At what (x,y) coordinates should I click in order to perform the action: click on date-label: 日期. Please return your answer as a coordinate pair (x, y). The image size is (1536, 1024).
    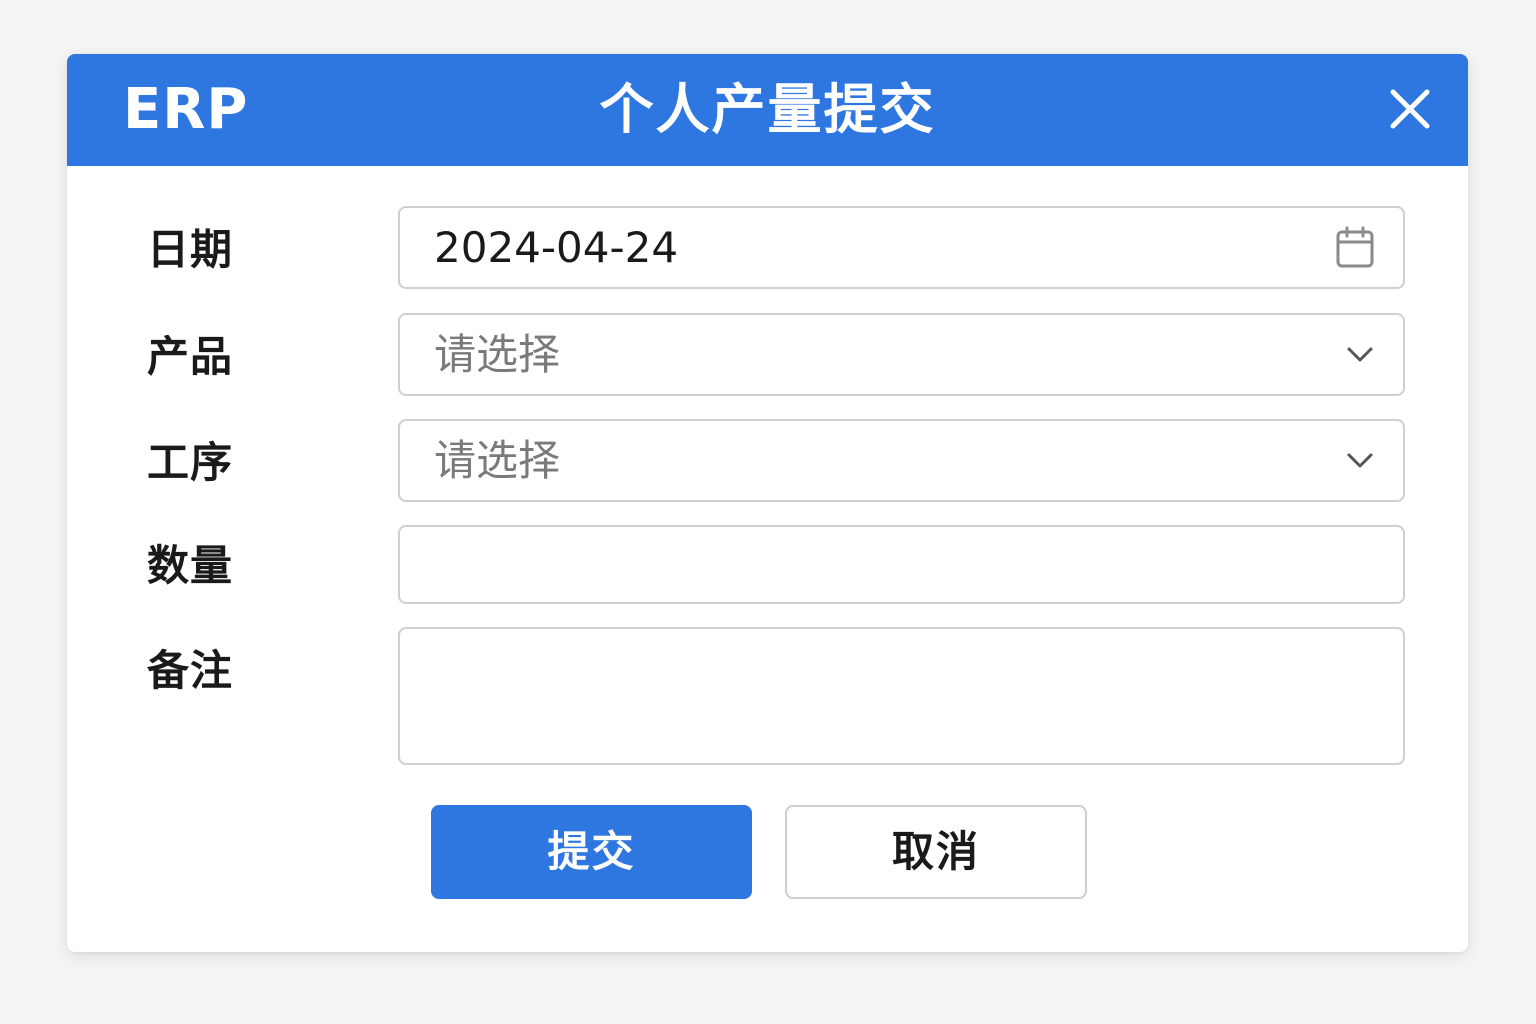
    Looking at the image, I should click on (190, 249).